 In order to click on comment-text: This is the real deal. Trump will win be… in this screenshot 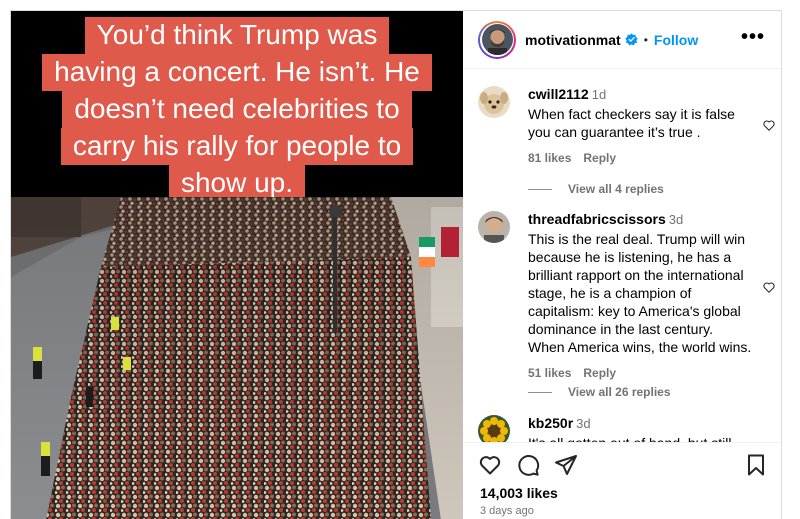, I will do `click(640, 293)`.